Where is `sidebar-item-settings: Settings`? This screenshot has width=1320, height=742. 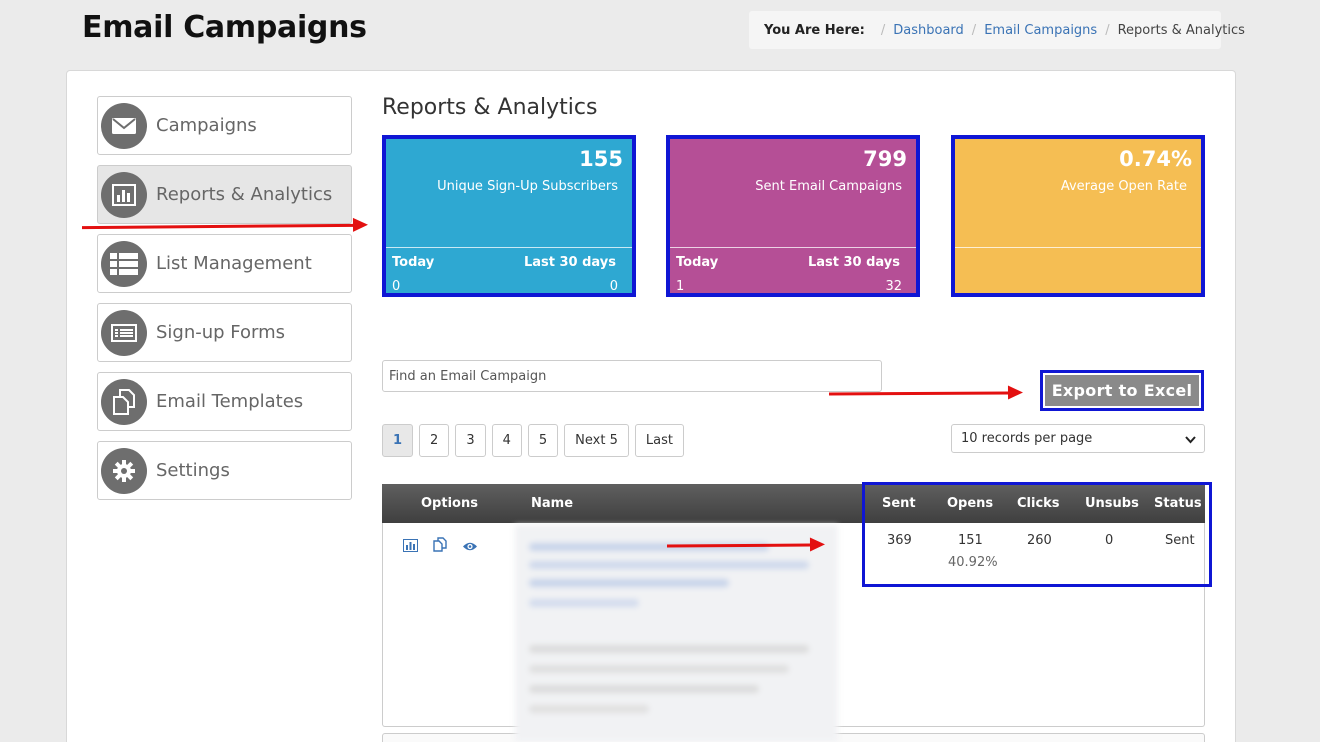
sidebar-item-settings: Settings is located at coordinates (224, 470).